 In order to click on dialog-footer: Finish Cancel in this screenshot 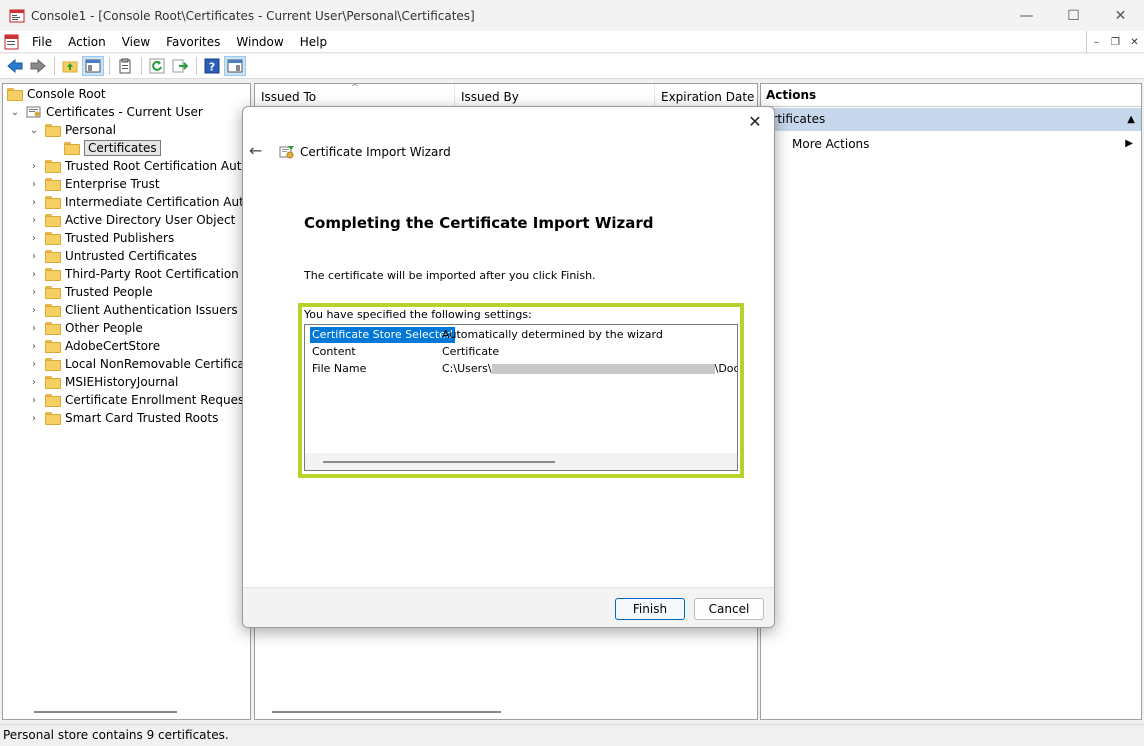, I will do `click(508, 607)`.